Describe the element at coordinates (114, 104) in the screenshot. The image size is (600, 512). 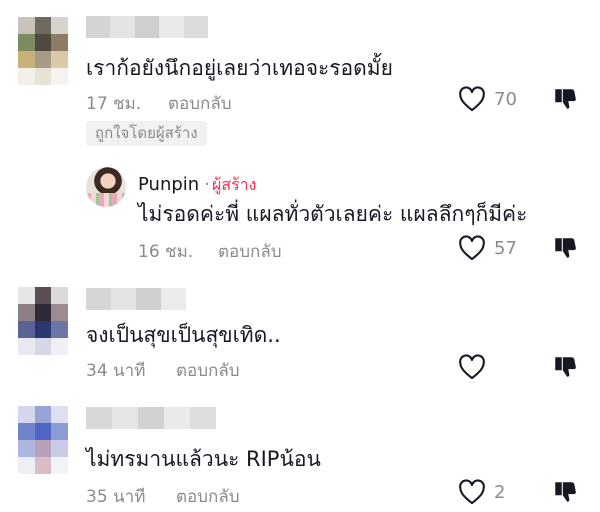
I see `comment-time: 17 ชม.` at that location.